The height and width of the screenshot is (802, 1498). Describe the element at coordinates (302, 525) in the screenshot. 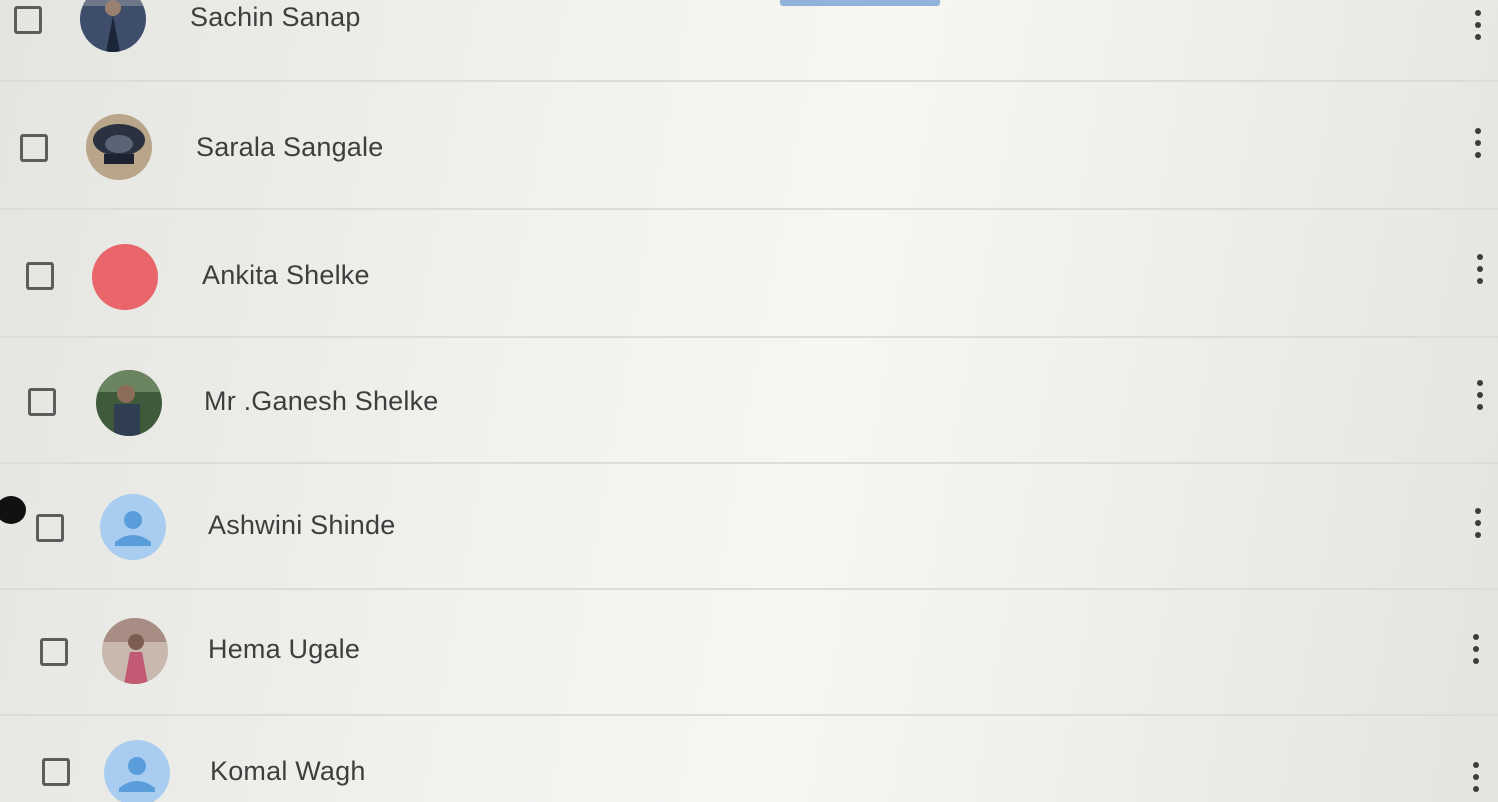

I see `contact-name: Ashwini Shinde` at that location.